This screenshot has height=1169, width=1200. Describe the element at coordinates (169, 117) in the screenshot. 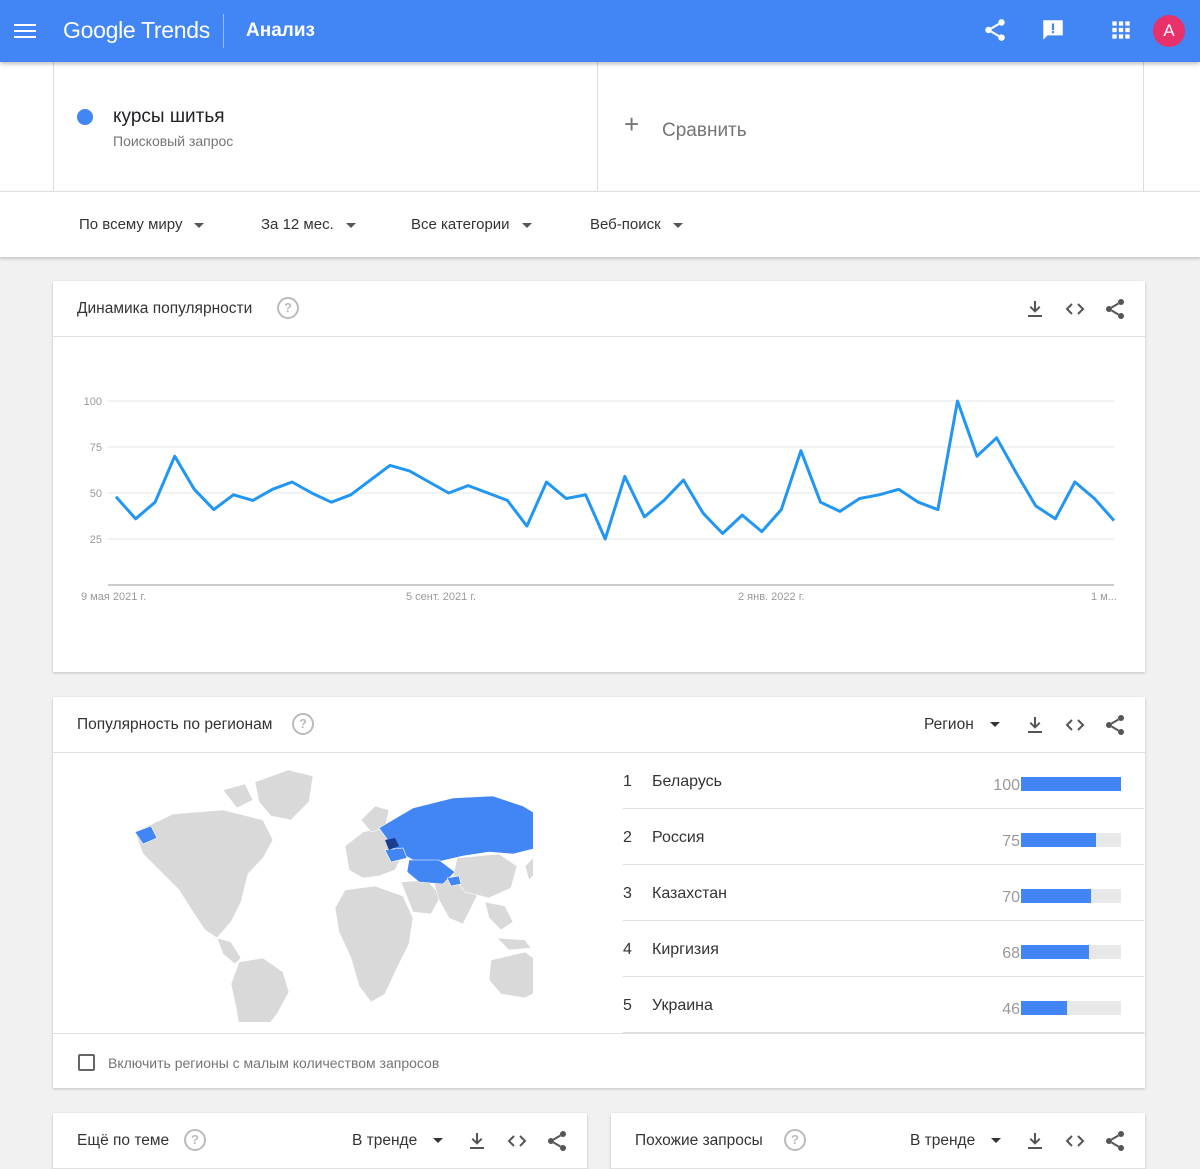

I see `search-term: курсы шитья` at that location.